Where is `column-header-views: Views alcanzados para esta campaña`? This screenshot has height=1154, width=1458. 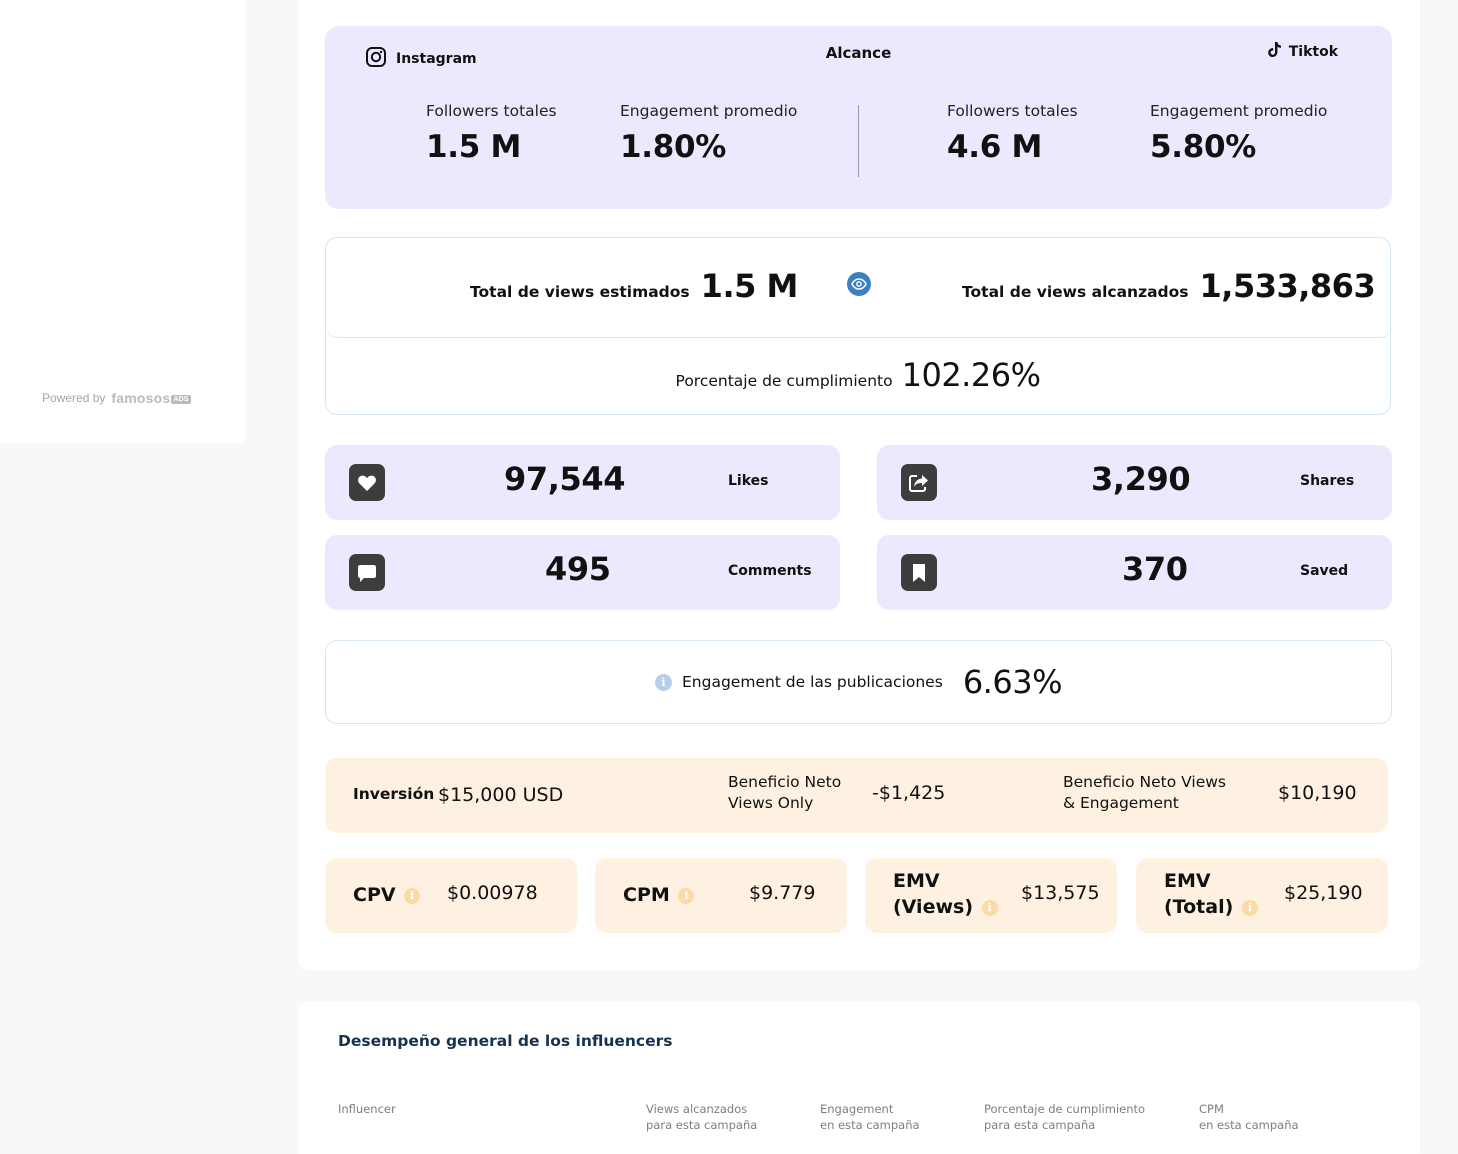 column-header-views: Views alcanzados para esta campaña is located at coordinates (701, 1117).